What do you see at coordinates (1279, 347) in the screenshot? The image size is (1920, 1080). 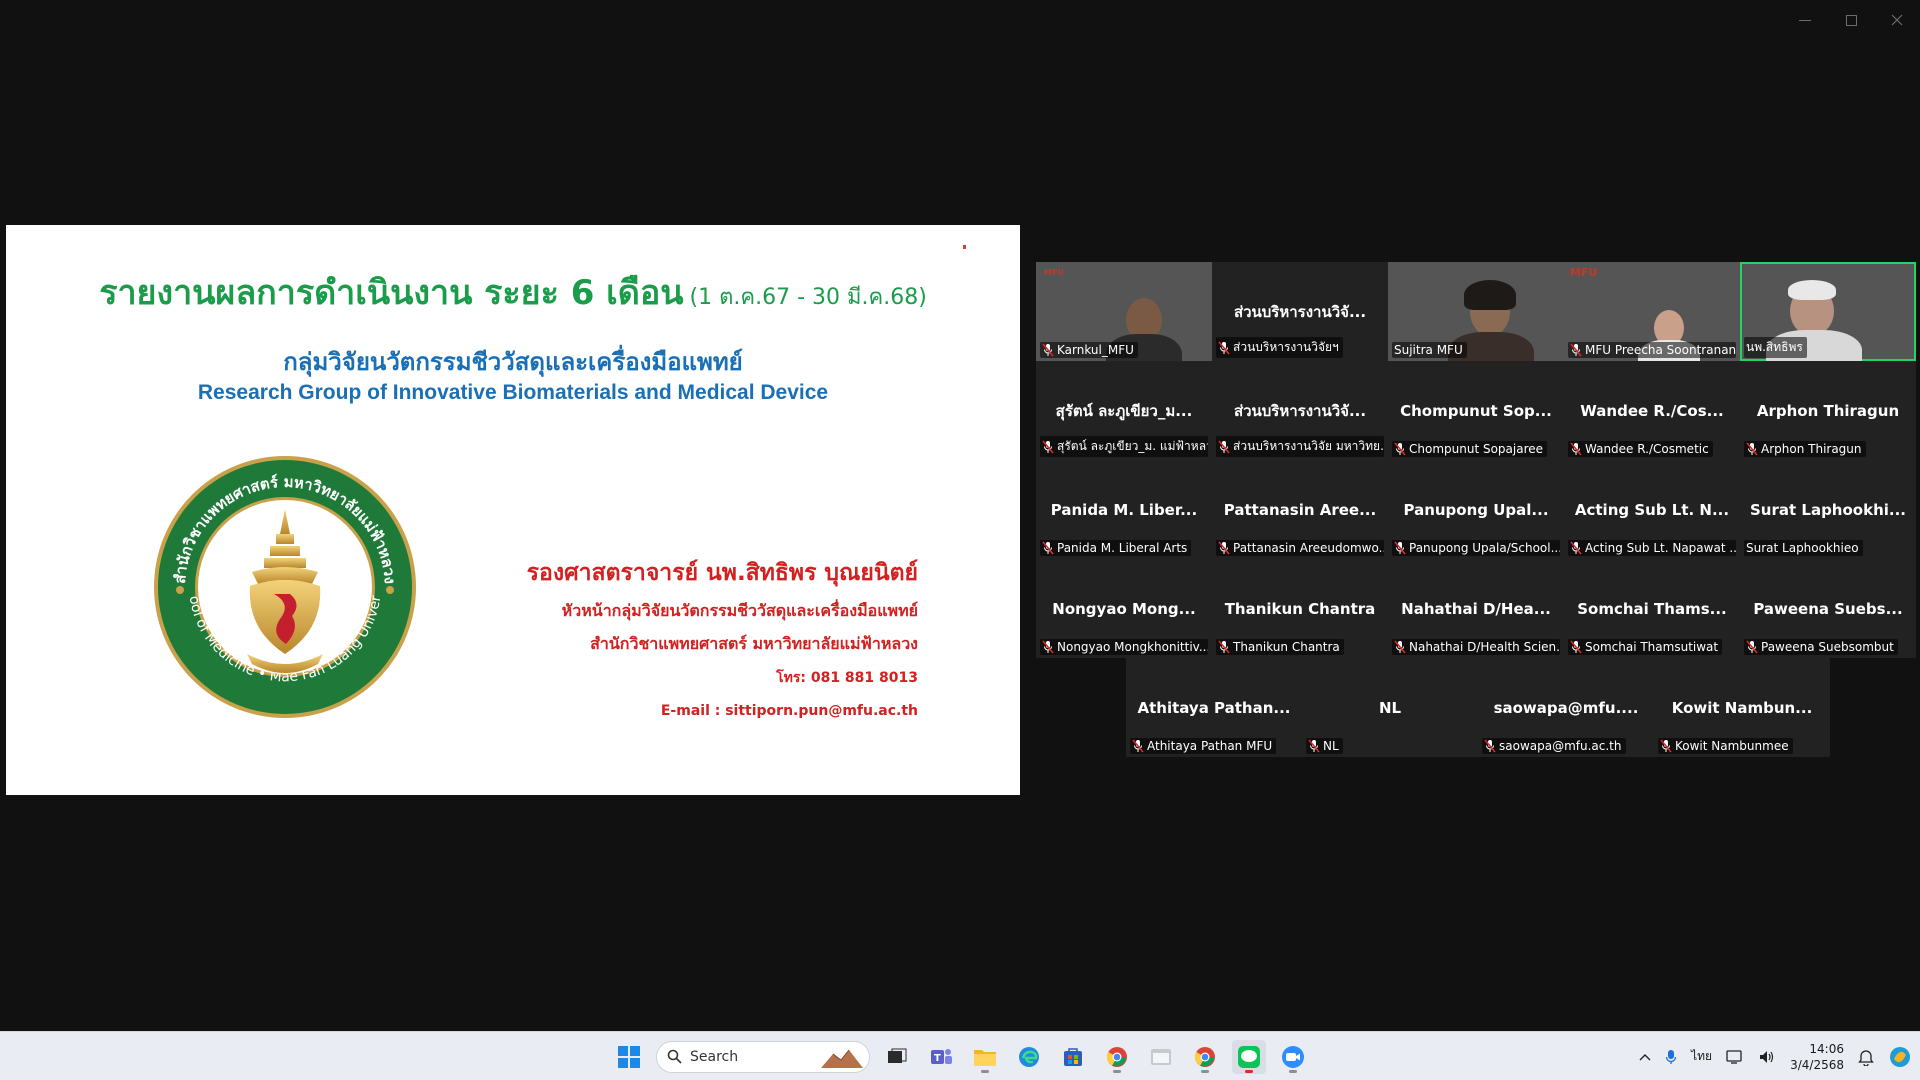 I see `name-tag: ส่วนบริหารงานวิจัยฯ` at bounding box center [1279, 347].